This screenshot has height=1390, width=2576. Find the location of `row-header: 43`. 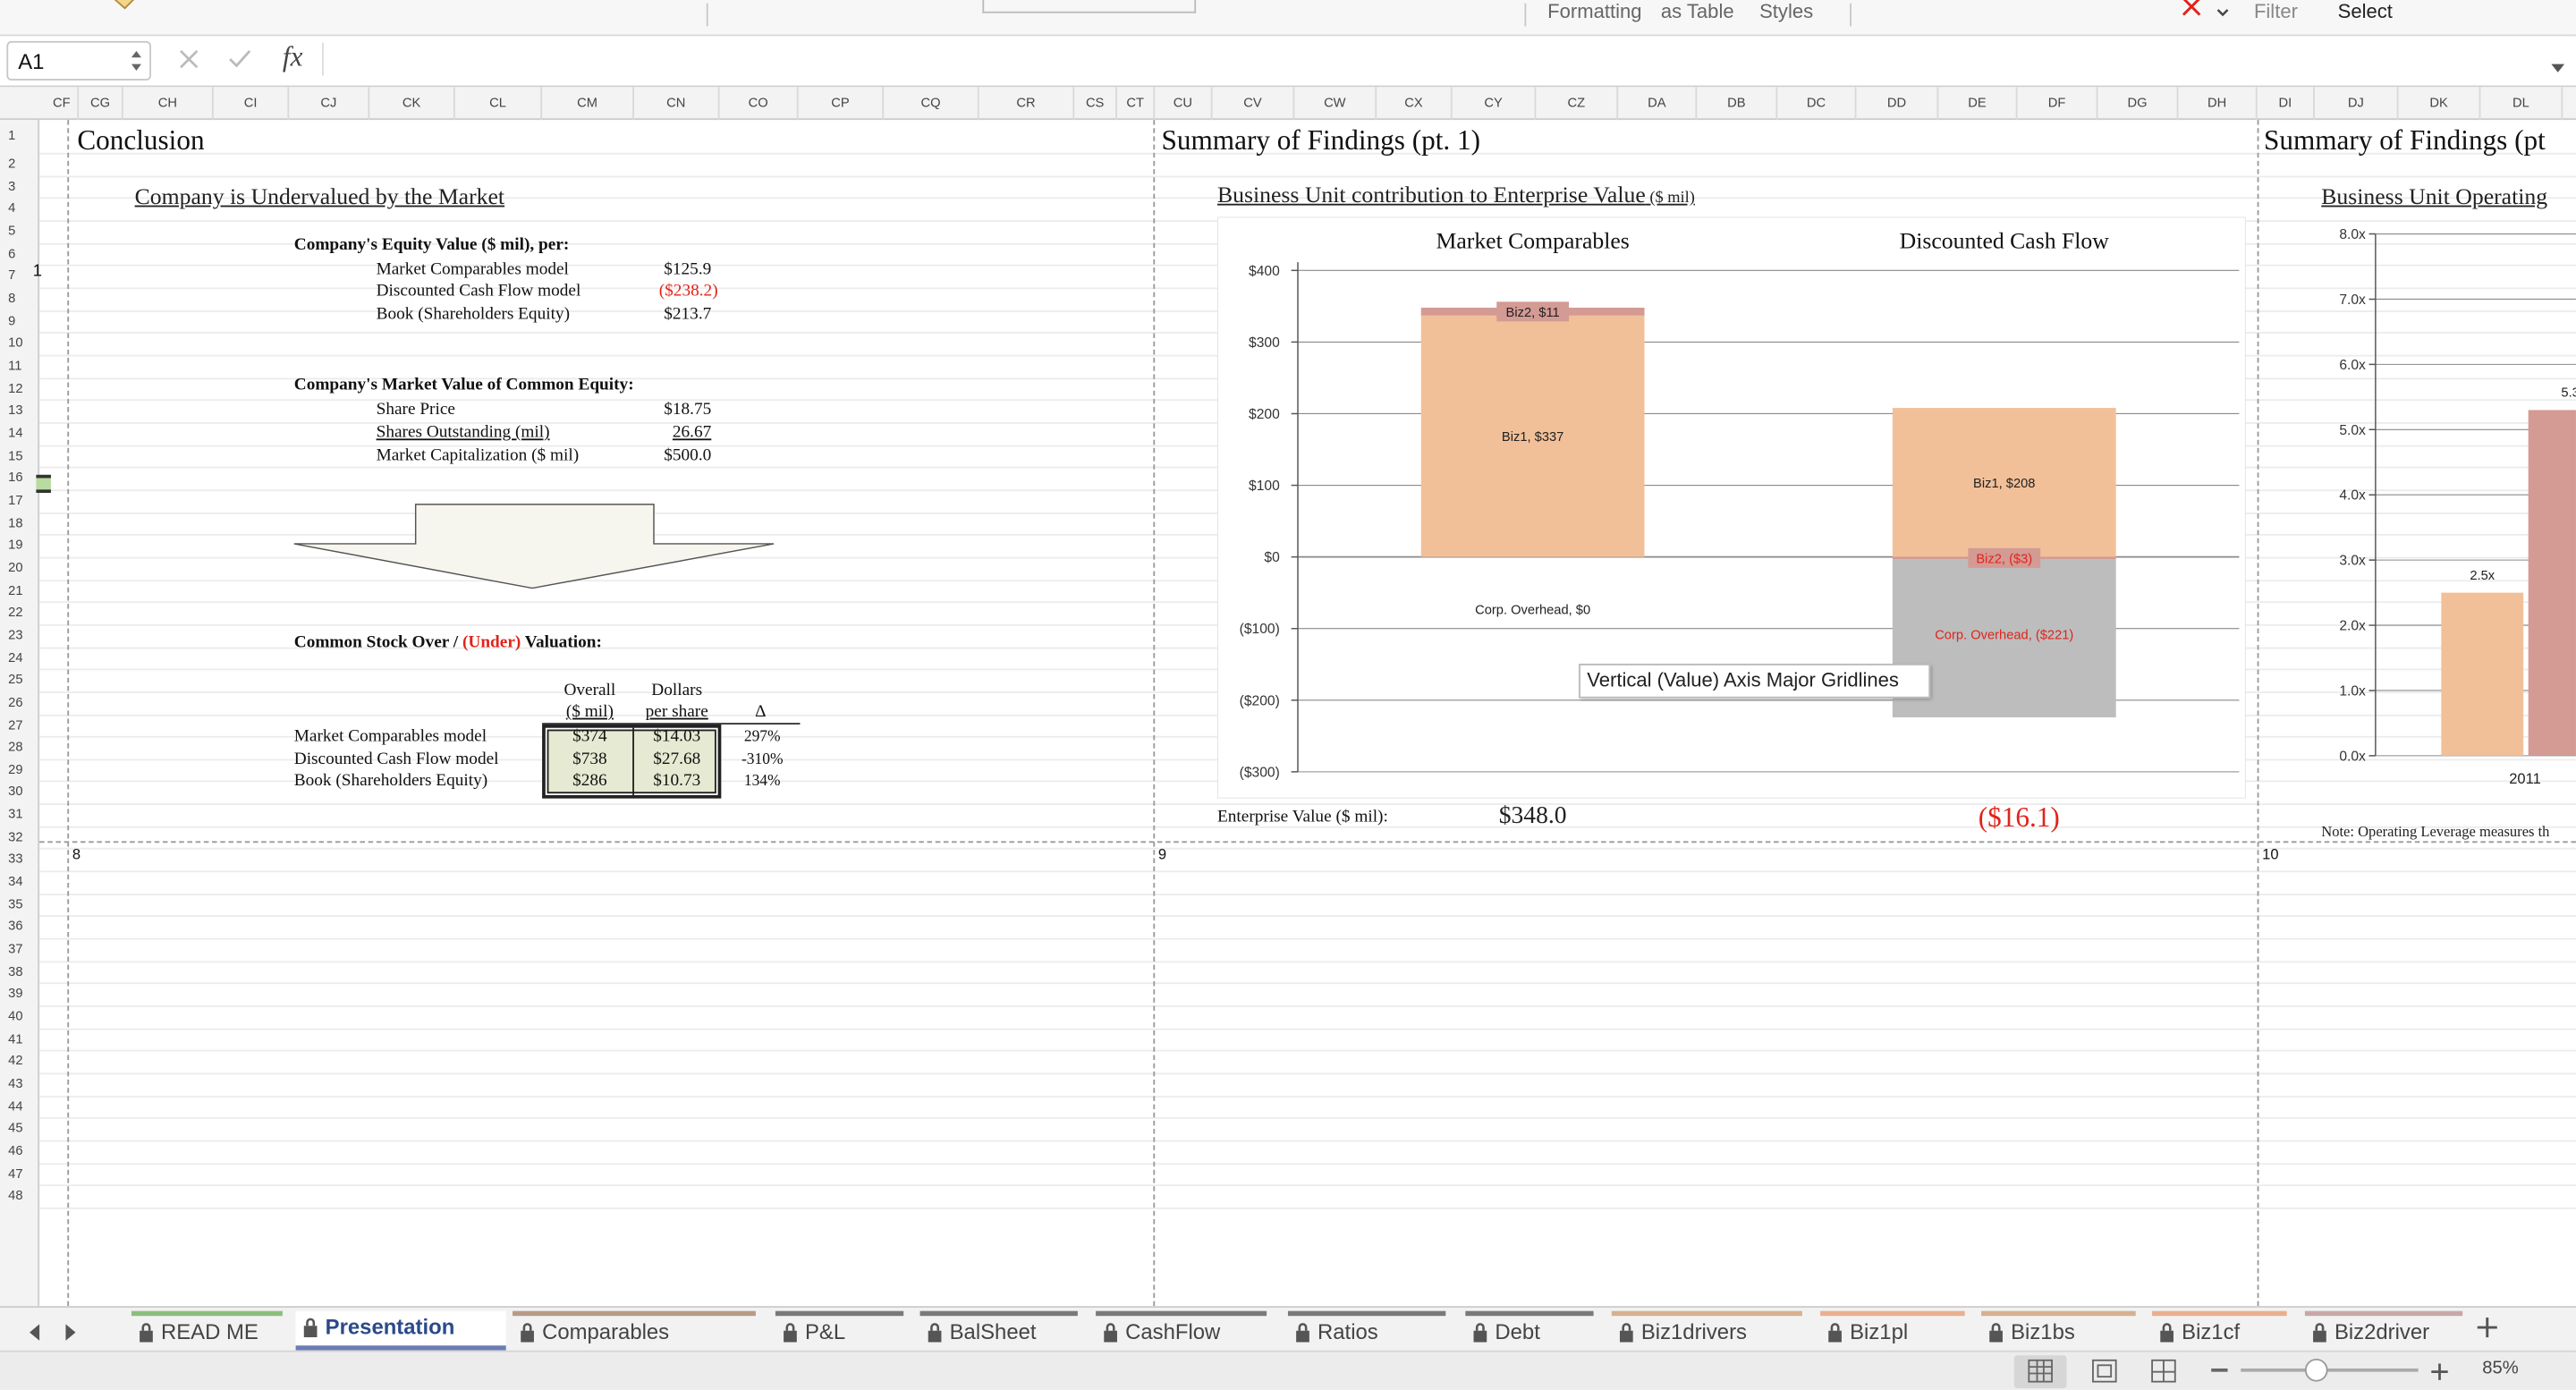

row-header: 43 is located at coordinates (18, 1083).